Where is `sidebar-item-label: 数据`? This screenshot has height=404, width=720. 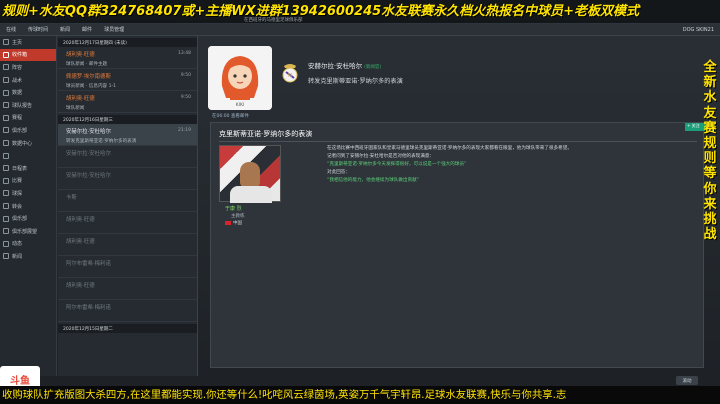
sidebar-item-label: 数据 is located at coordinates (17, 93).